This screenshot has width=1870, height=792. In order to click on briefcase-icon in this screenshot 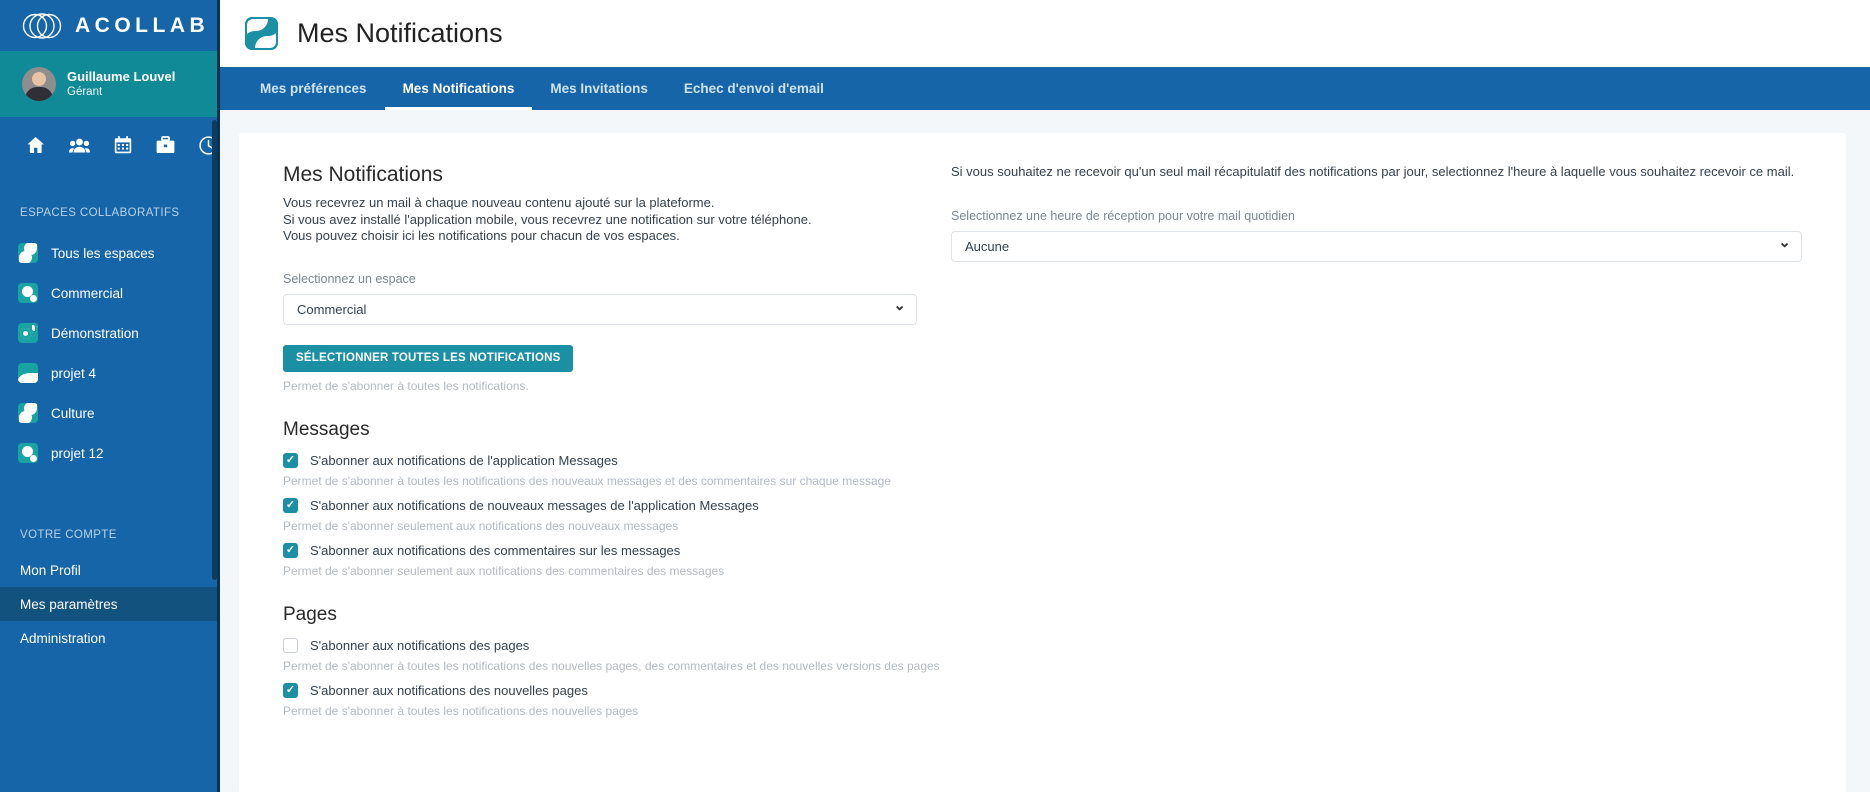, I will do `click(165, 145)`.